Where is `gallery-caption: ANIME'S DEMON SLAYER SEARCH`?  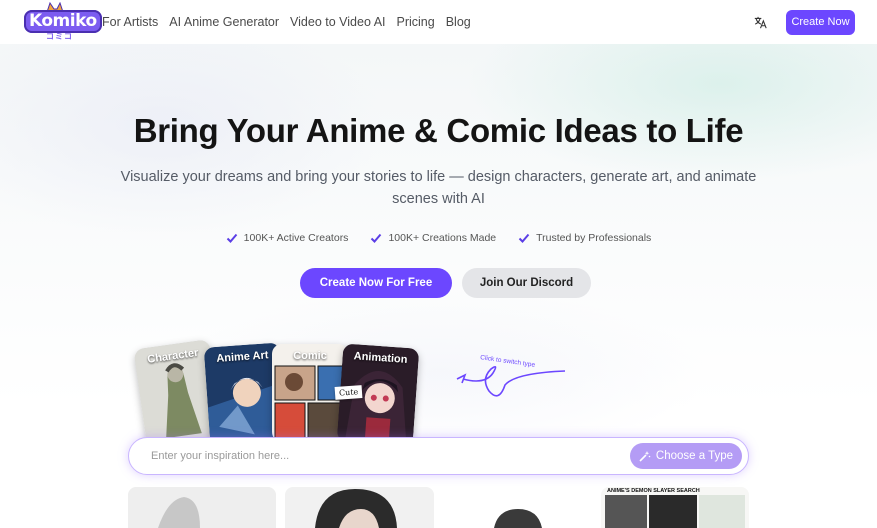
gallery-caption: ANIME'S DEMON SLAYER SEARCH is located at coordinates (653, 491).